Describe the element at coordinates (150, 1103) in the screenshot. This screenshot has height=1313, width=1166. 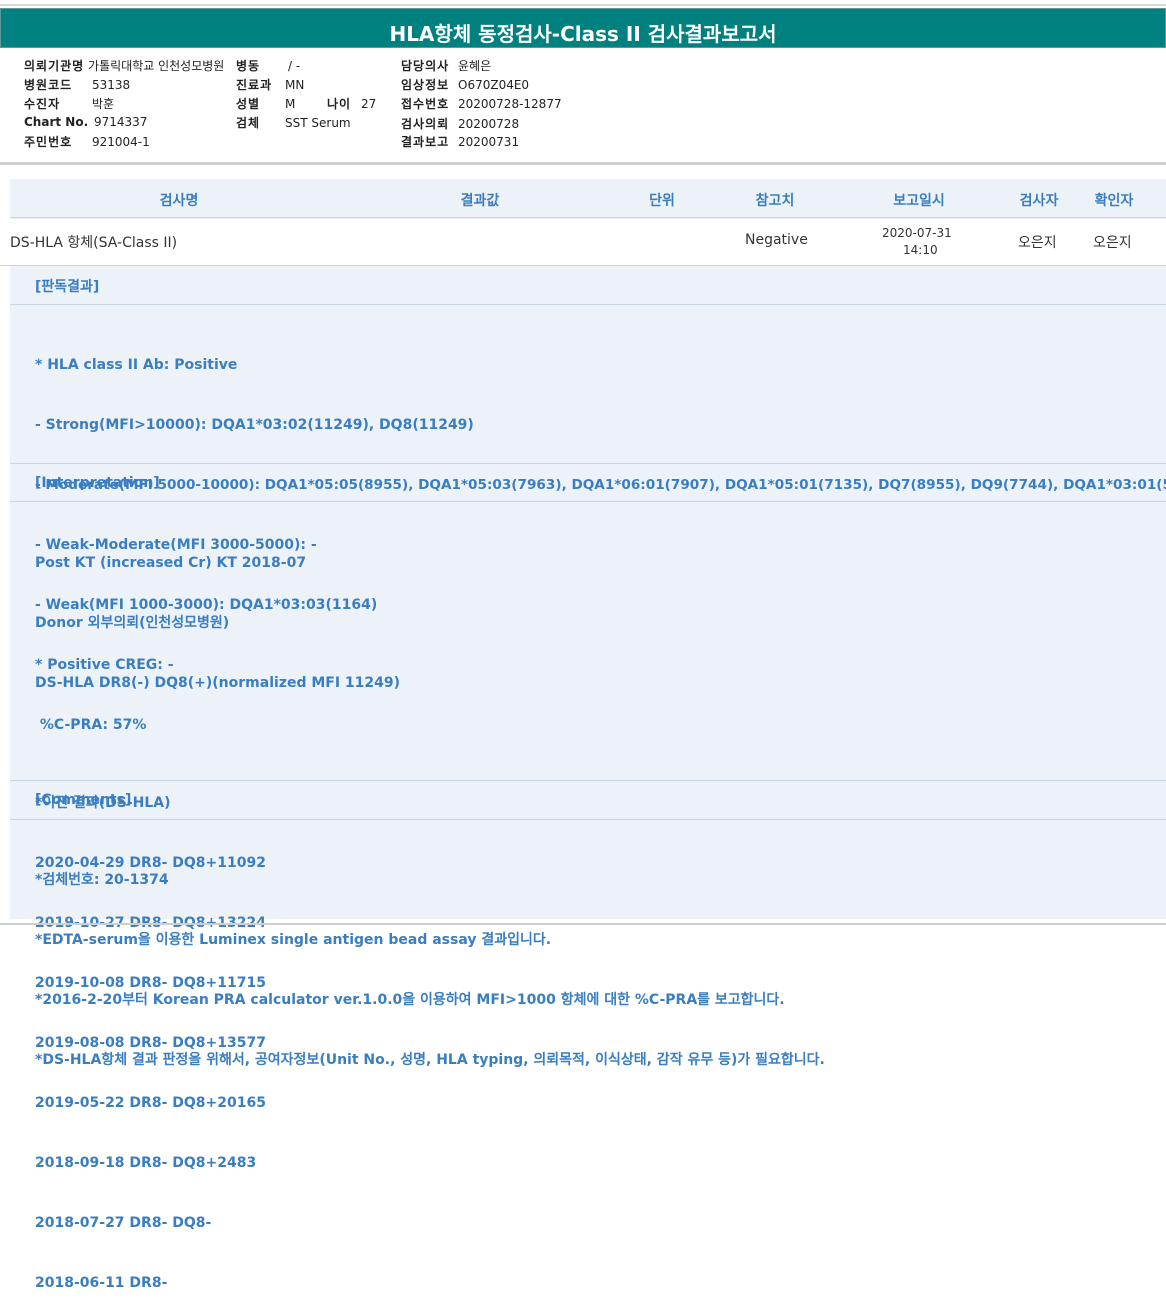
I see `interpretation-line: 2019-05-22 DR8- DQ8+20165` at that location.